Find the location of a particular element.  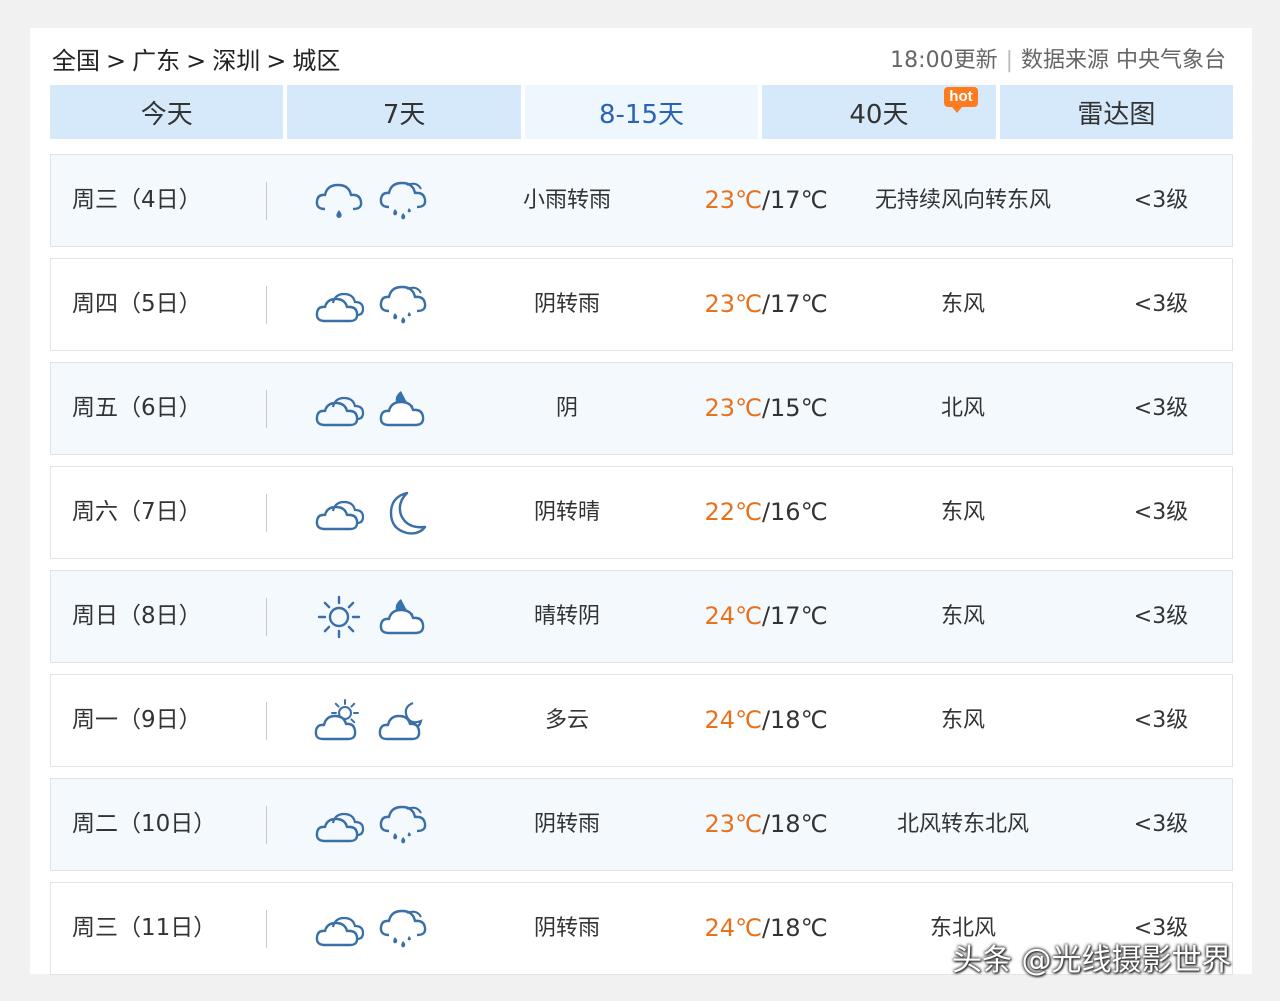

weather-description: 多云 is located at coordinates (566, 720).